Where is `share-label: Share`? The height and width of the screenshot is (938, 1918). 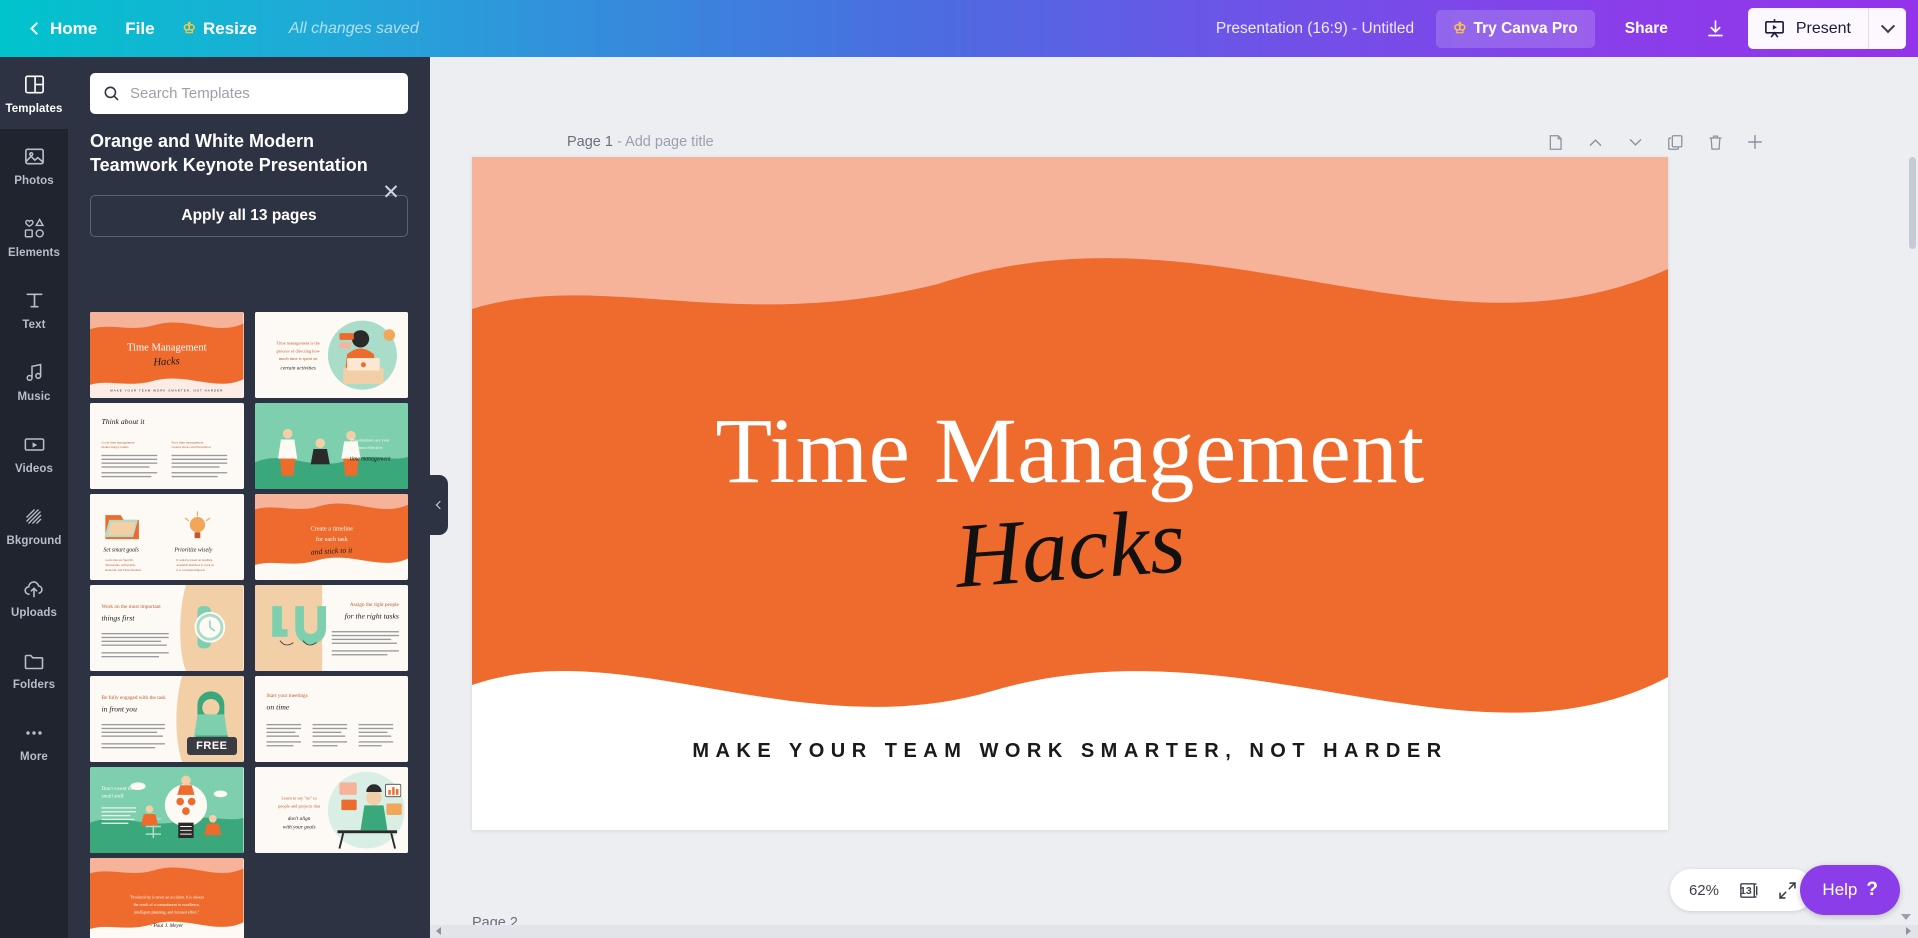 share-label: Share is located at coordinates (1646, 28).